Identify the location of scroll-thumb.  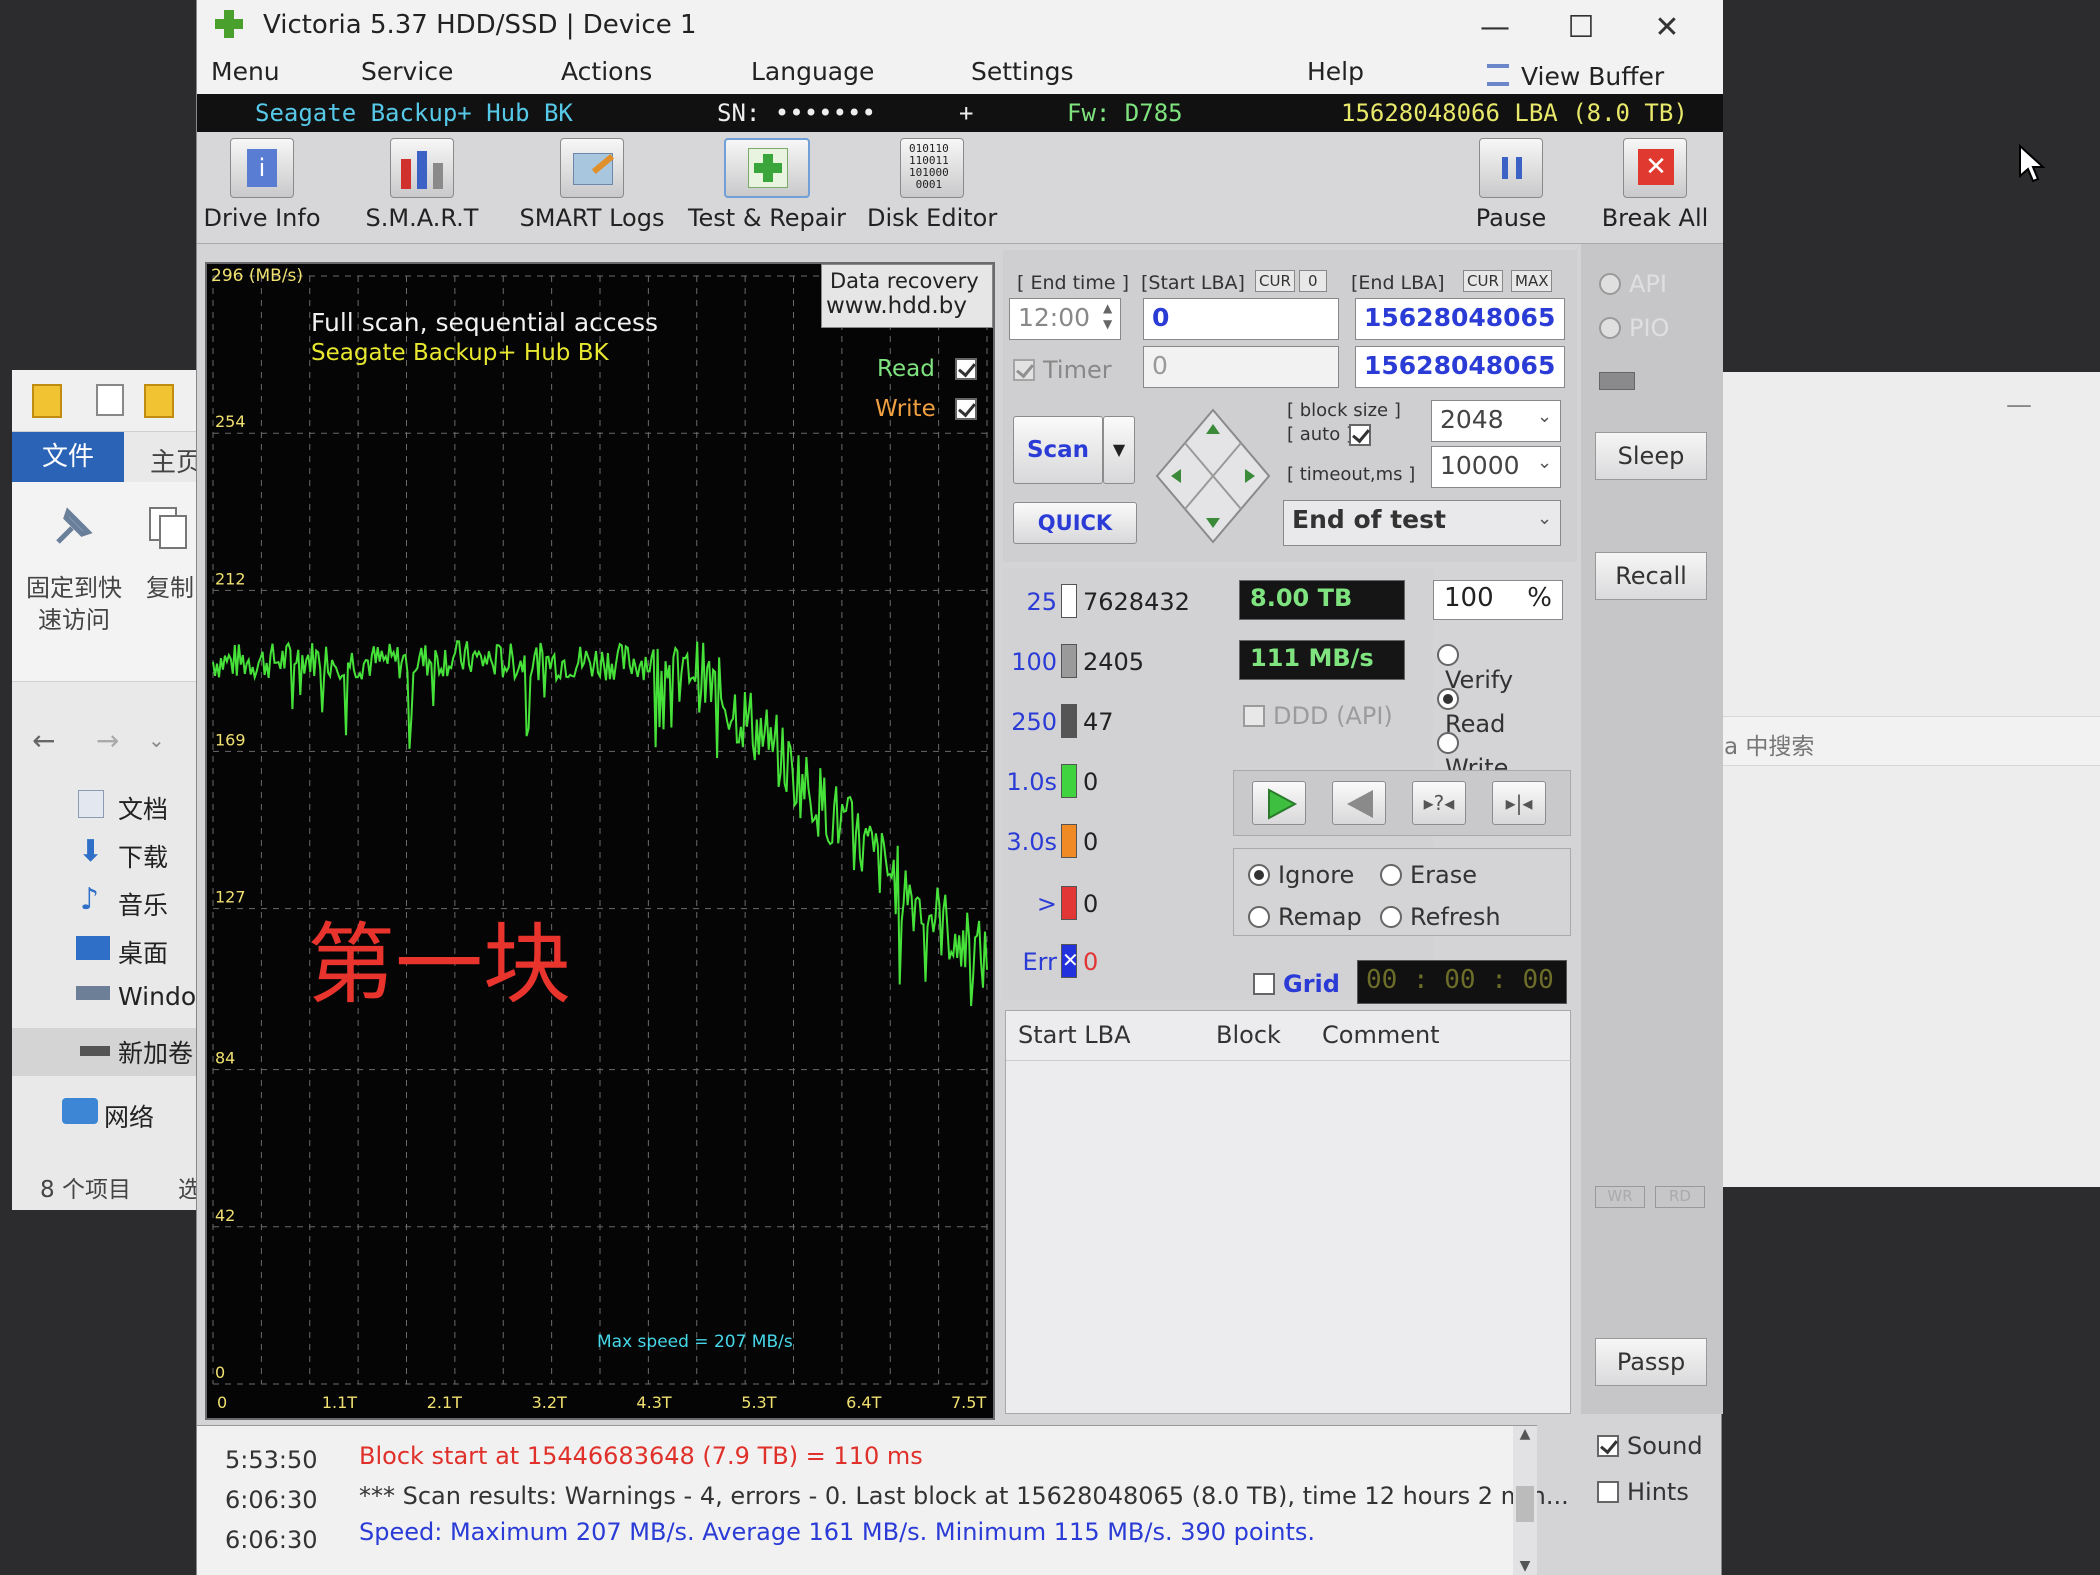
(1525, 1504).